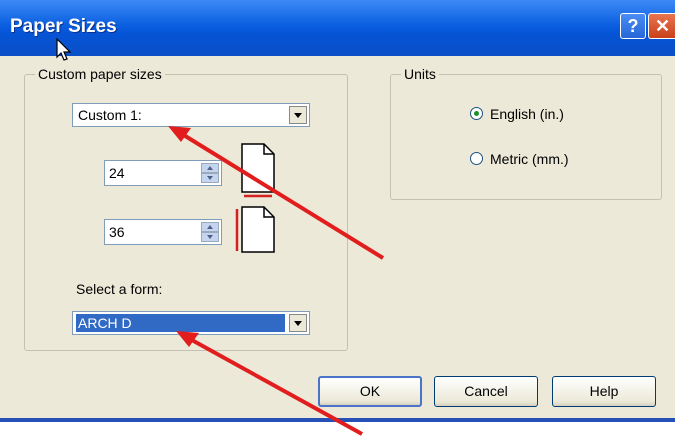 This screenshot has width=675, height=442. What do you see at coordinates (276, 193) in the screenshot?
I see `arrow-to-custom-select` at bounding box center [276, 193].